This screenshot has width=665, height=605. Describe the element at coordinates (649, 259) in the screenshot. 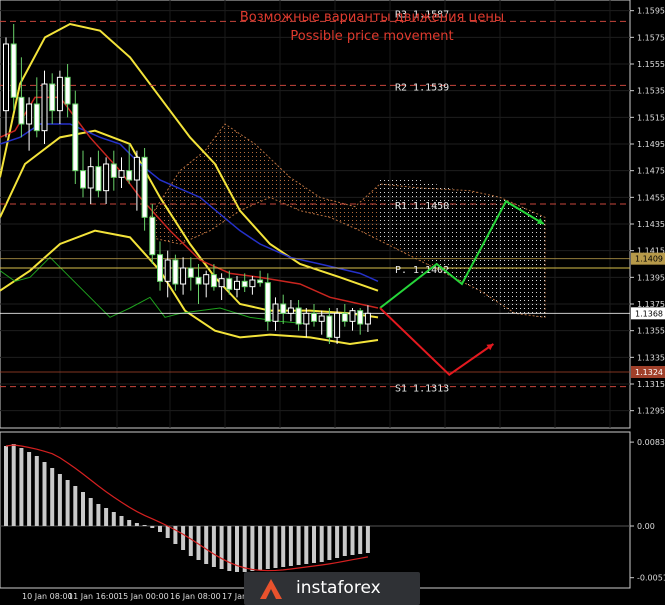

I see `price-tag-label: 1.1409` at that location.